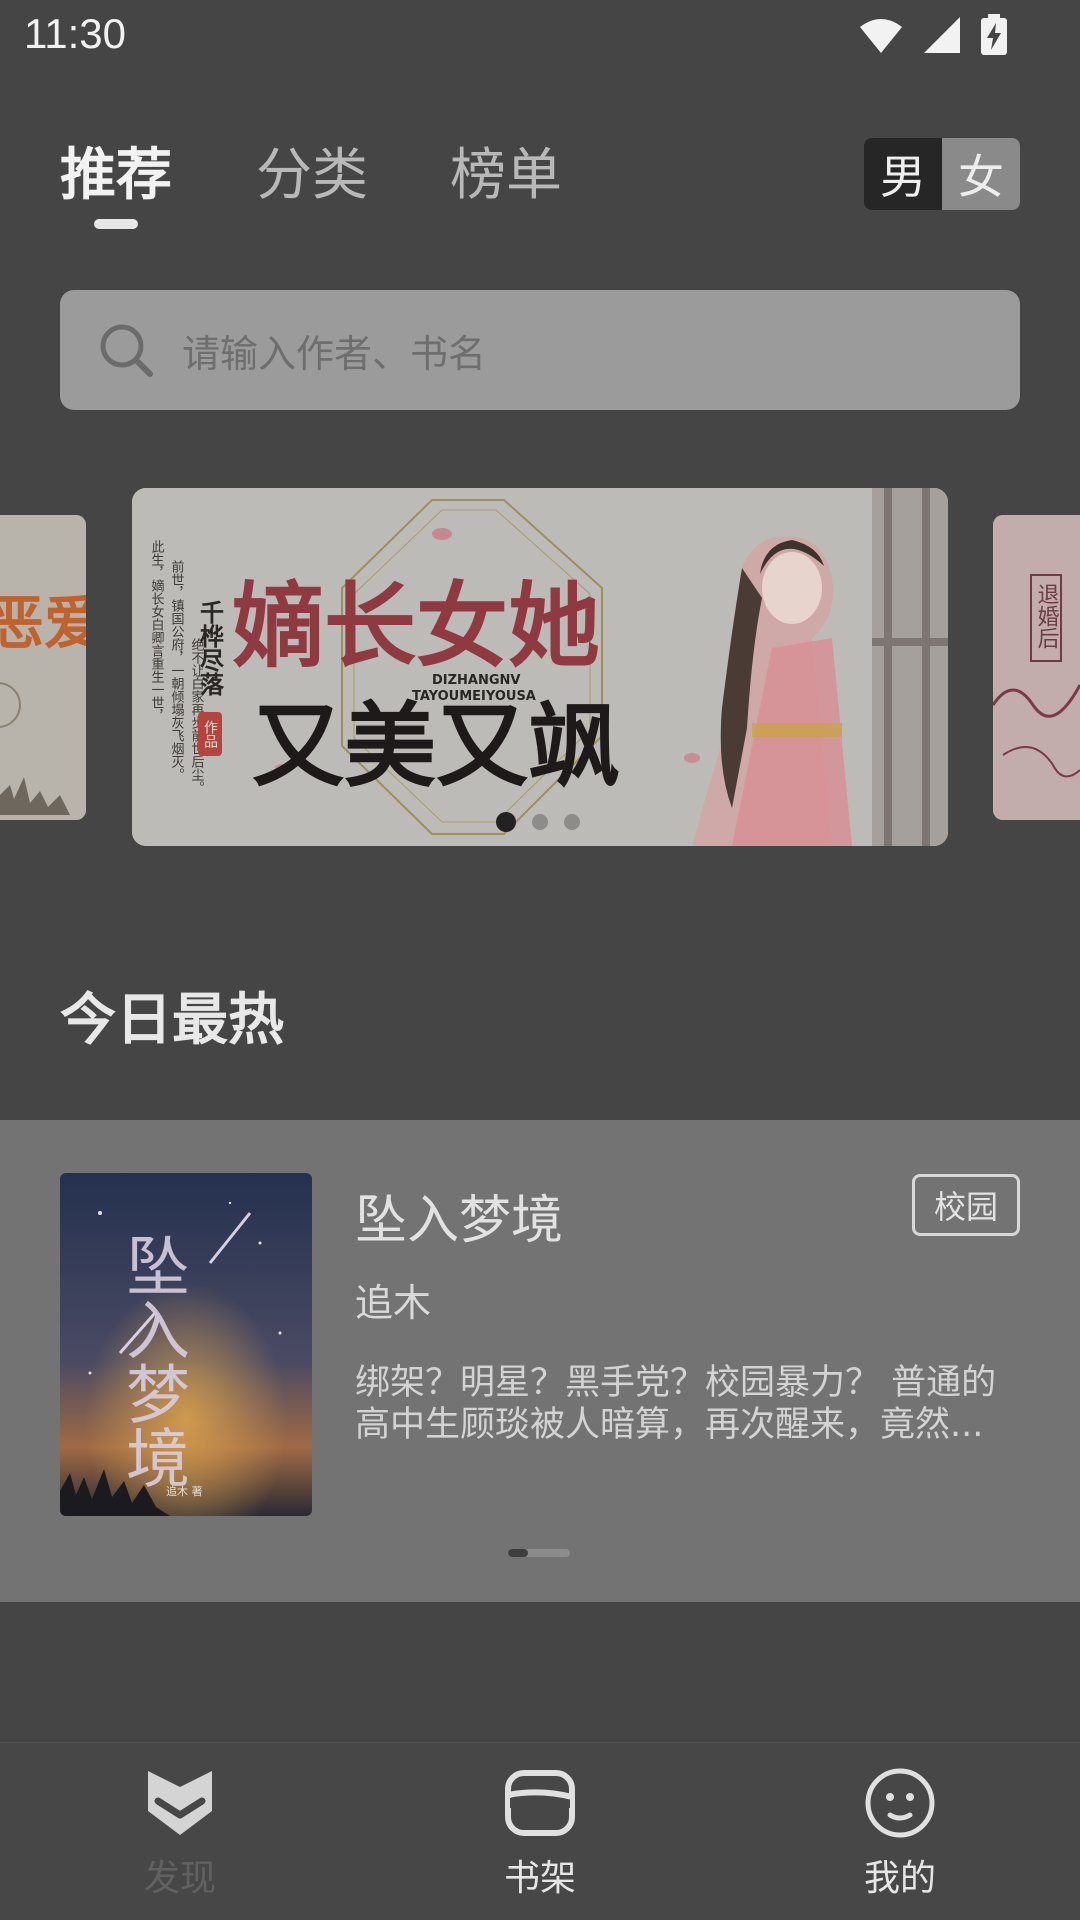 The height and width of the screenshot is (1920, 1080). What do you see at coordinates (540, 1803) in the screenshot?
I see `bookshelf-icon` at bounding box center [540, 1803].